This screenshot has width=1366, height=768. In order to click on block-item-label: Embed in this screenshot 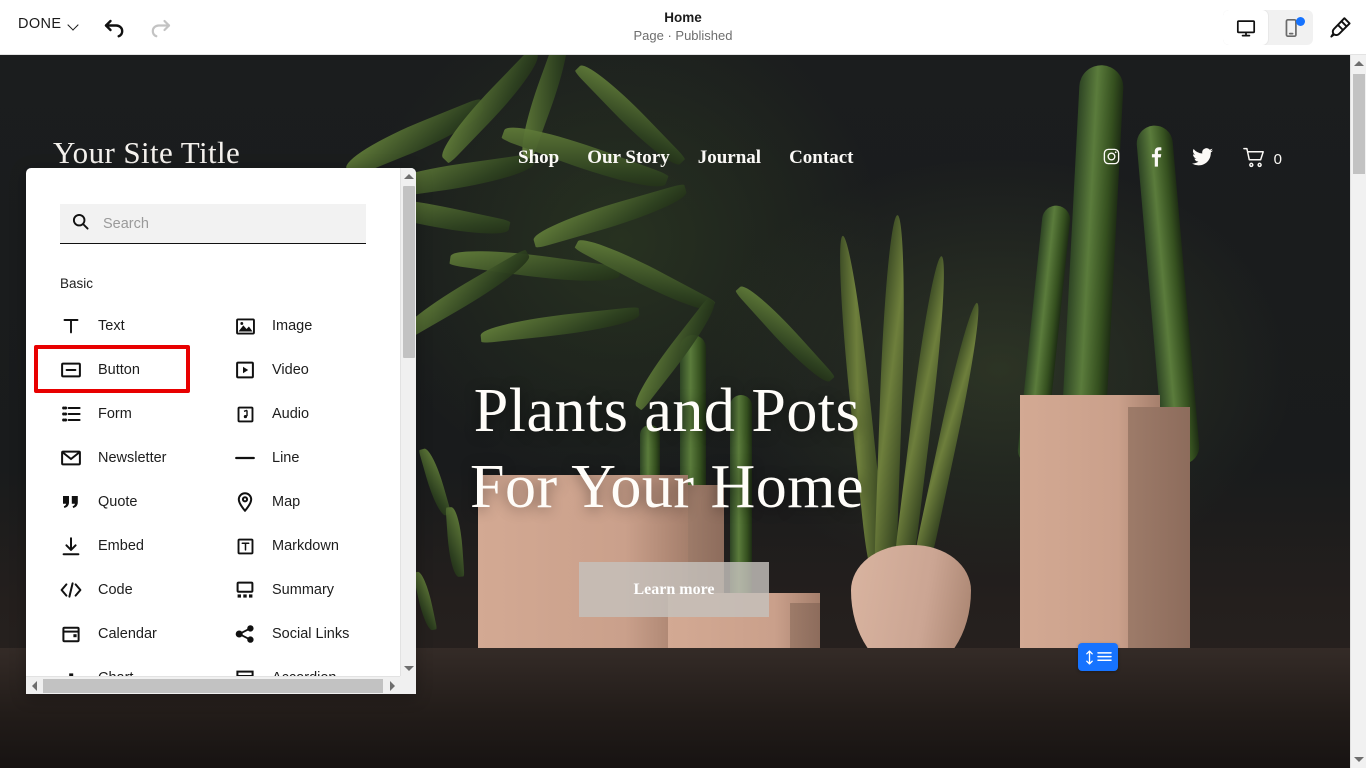, I will do `click(121, 546)`.